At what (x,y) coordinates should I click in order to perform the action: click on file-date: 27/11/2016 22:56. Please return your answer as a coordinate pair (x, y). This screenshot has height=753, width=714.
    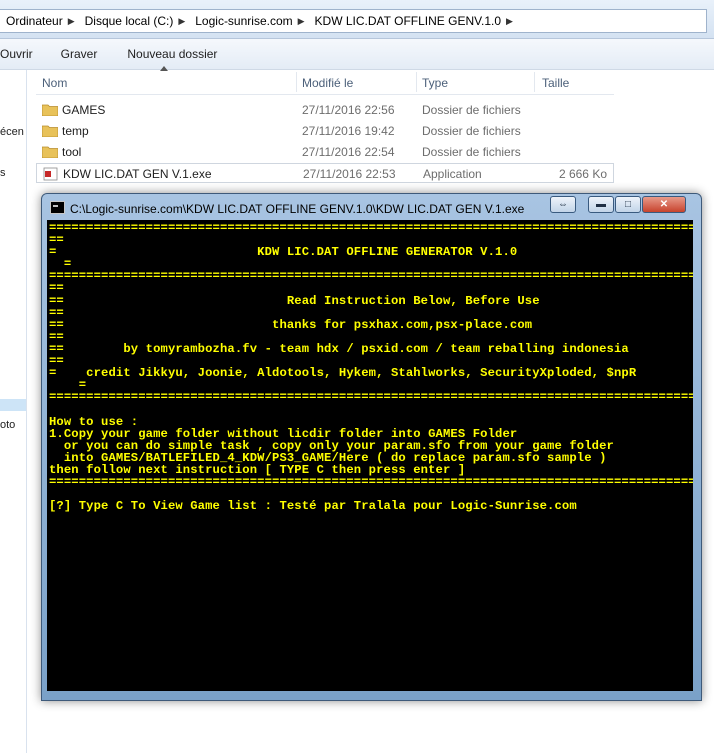
    Looking at the image, I should click on (348, 110).